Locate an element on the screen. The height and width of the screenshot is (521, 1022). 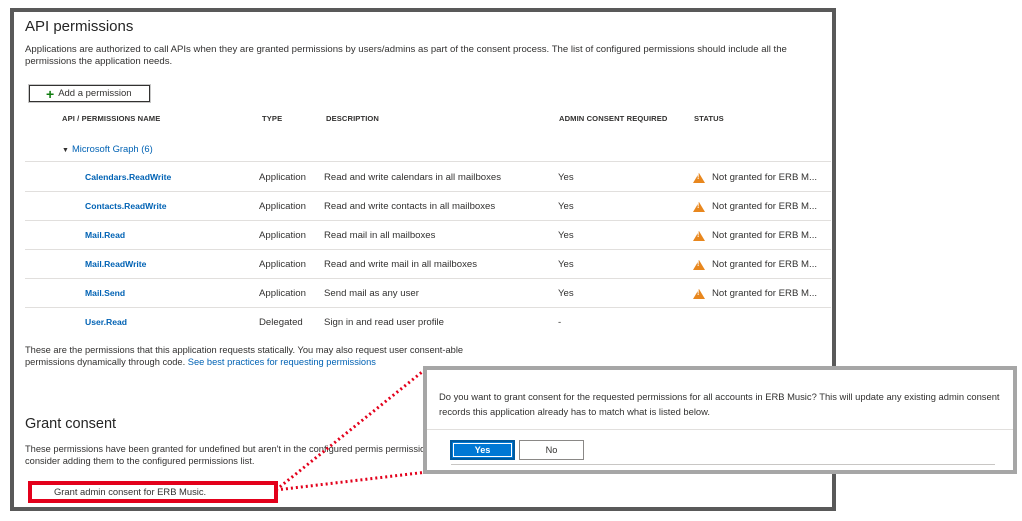
caret-down-icon: ▼ is located at coordinates (65, 150).